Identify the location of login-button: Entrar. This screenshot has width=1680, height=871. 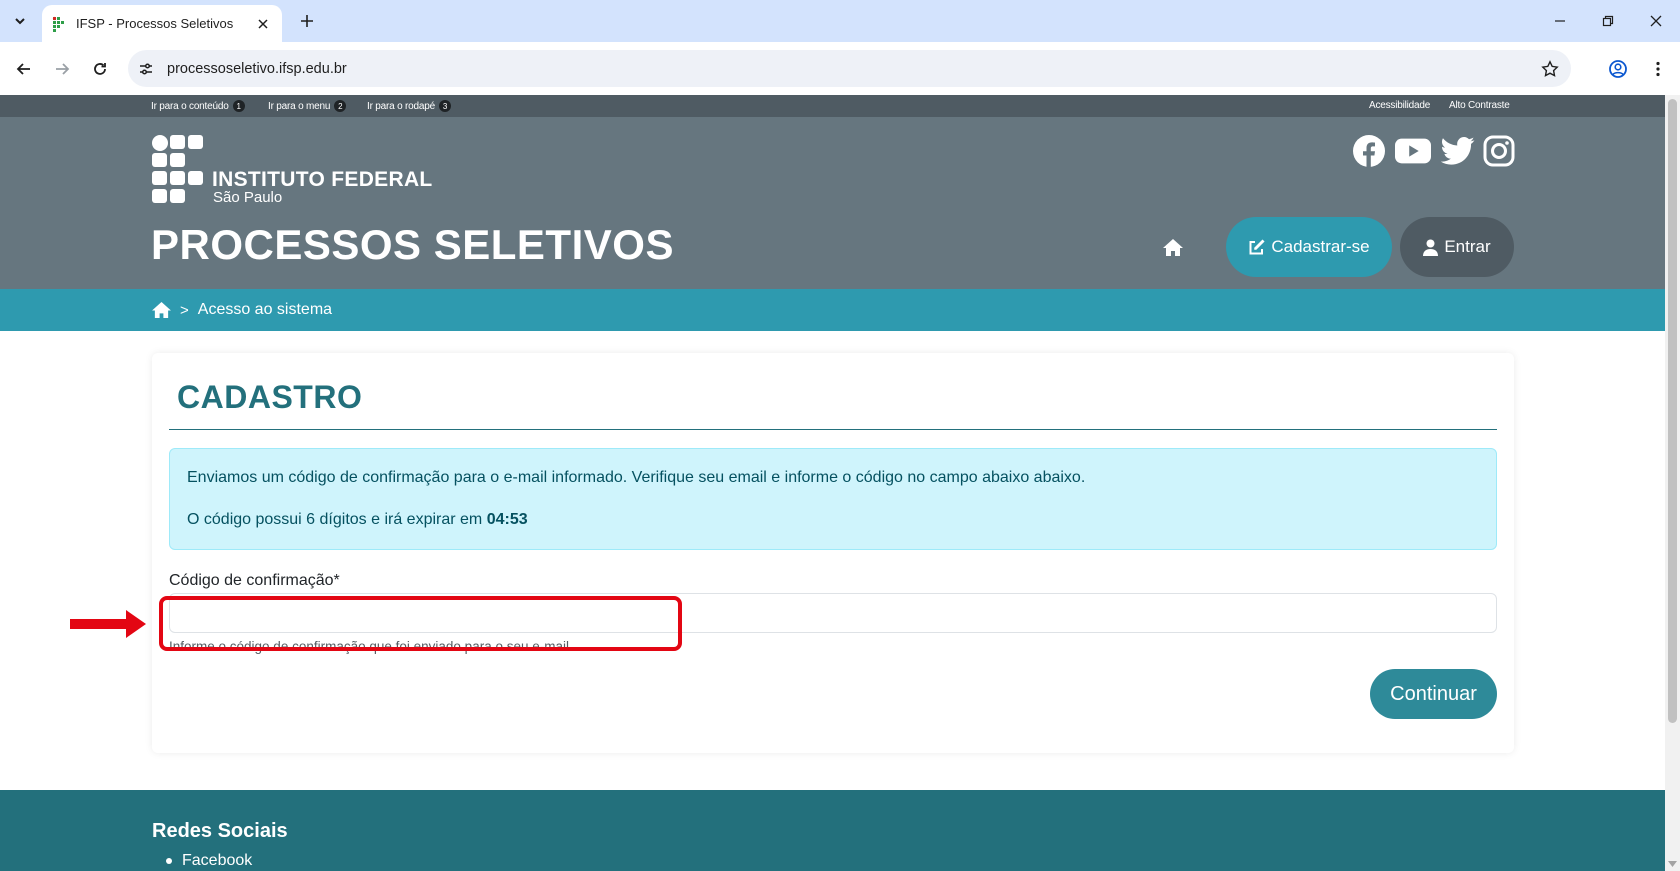
(1457, 247).